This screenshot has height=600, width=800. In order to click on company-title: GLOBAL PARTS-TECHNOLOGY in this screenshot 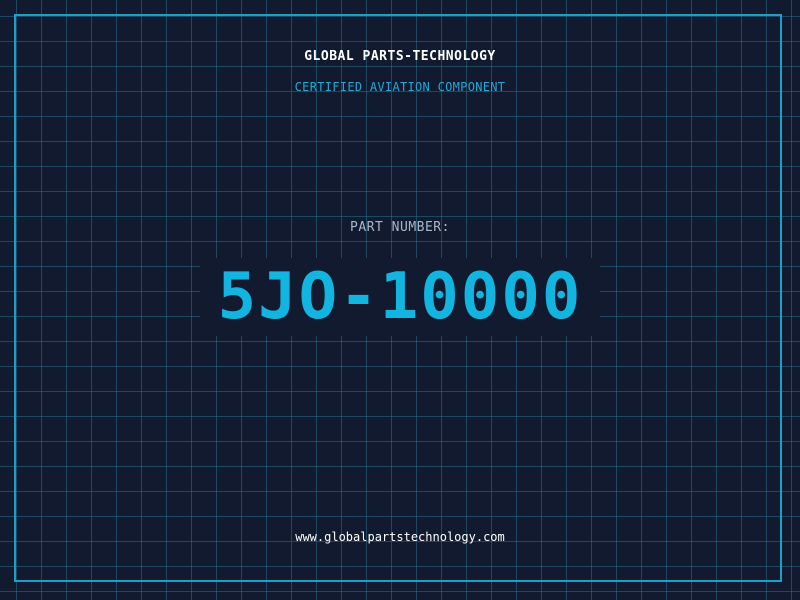, I will do `click(400, 56)`.